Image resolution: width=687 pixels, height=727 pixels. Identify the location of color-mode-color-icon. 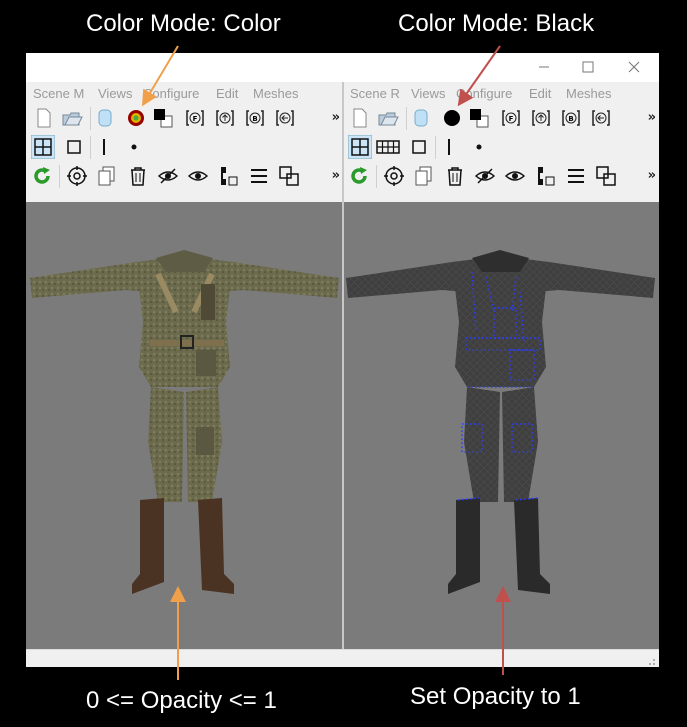
(136, 118).